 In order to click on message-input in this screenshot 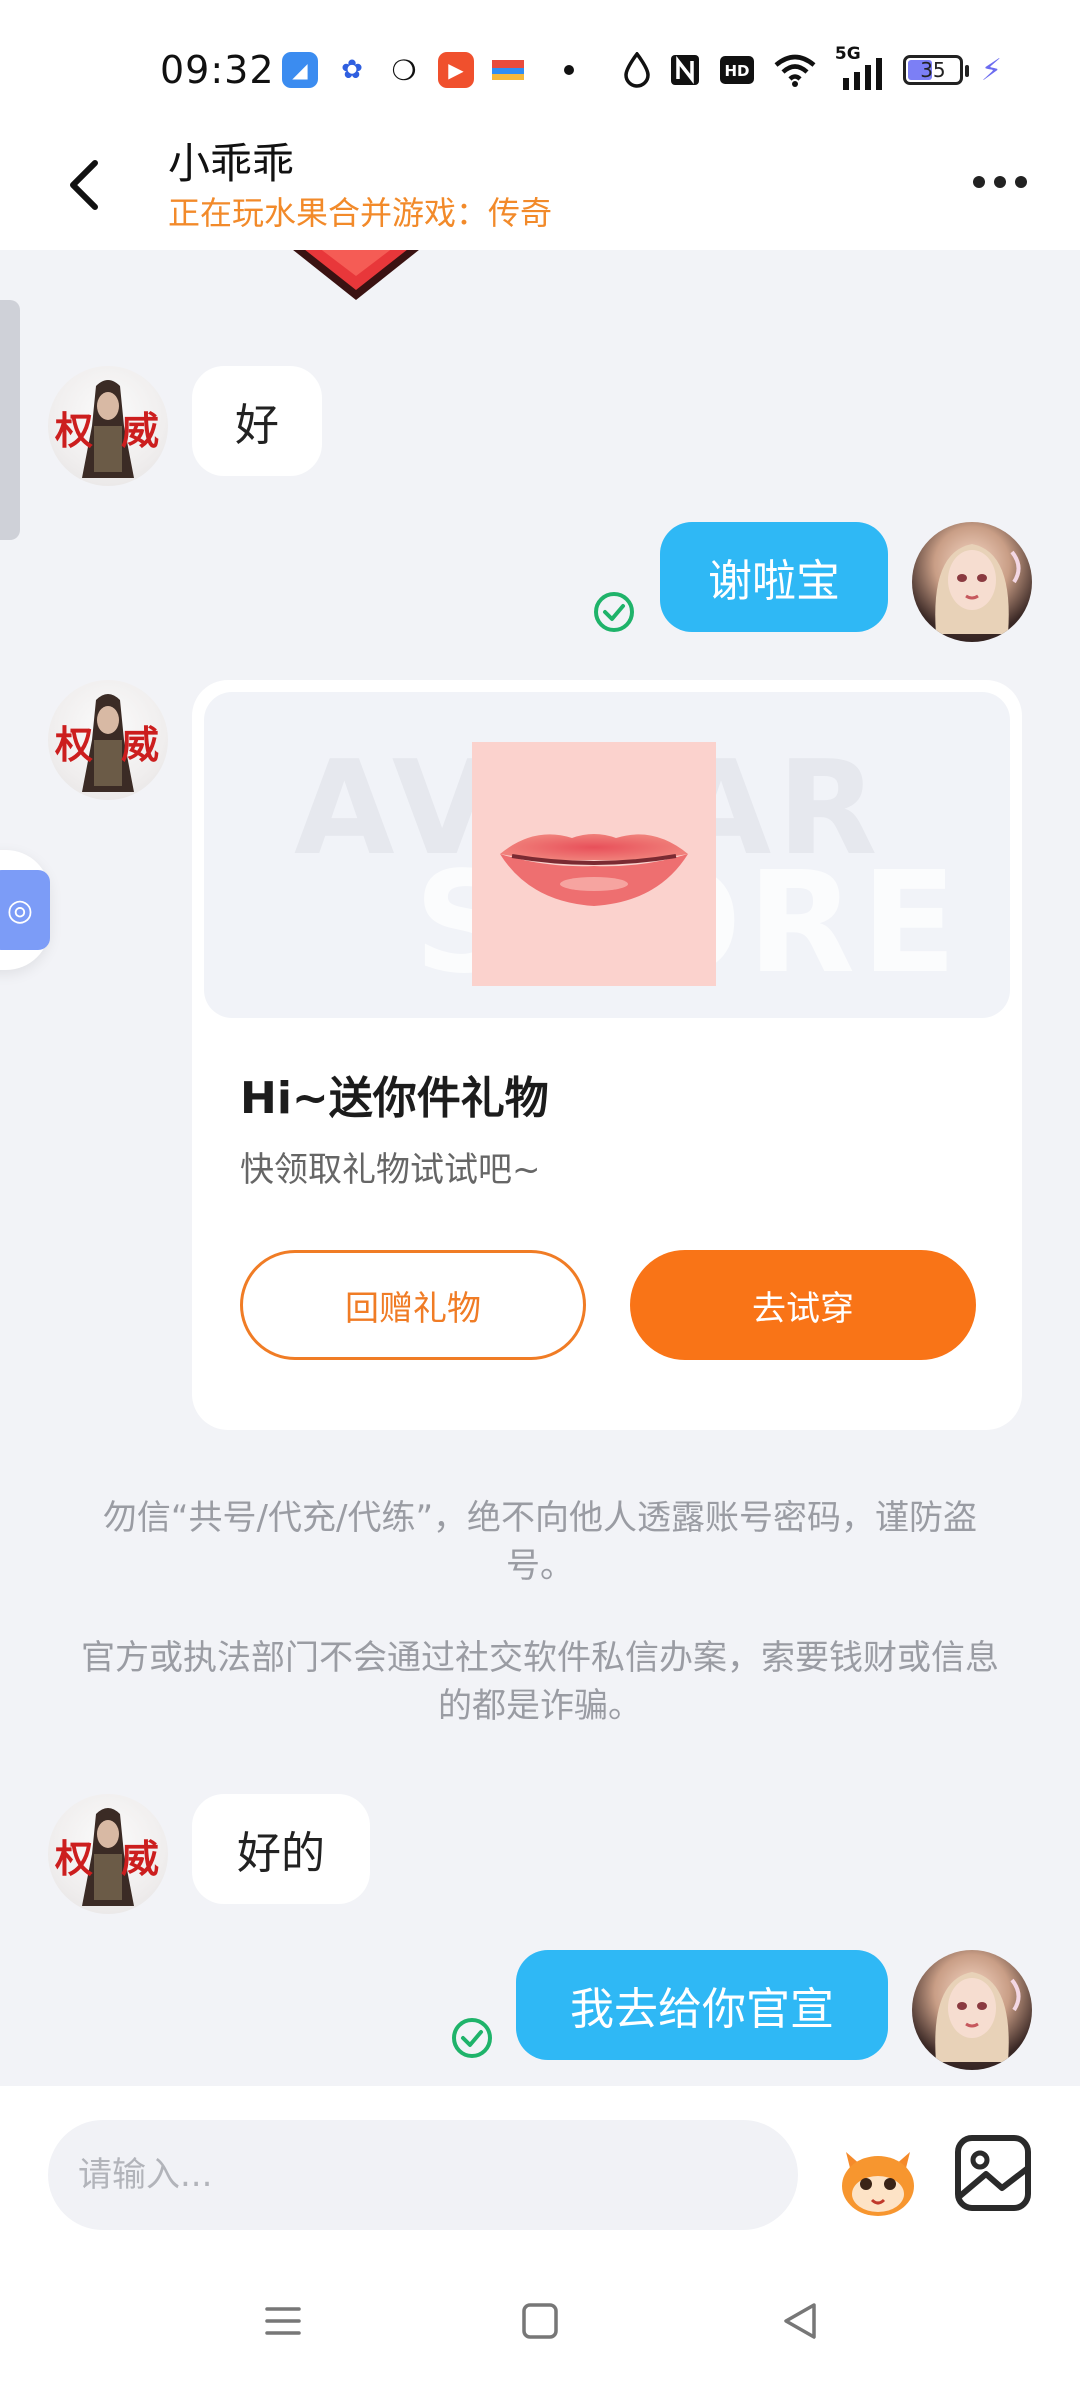, I will do `click(423, 2175)`.